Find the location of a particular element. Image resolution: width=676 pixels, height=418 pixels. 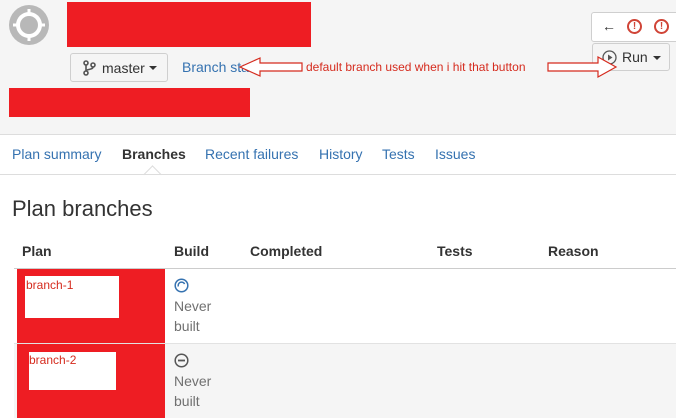

tab-recent-failures: Recent failures is located at coordinates (251, 154).